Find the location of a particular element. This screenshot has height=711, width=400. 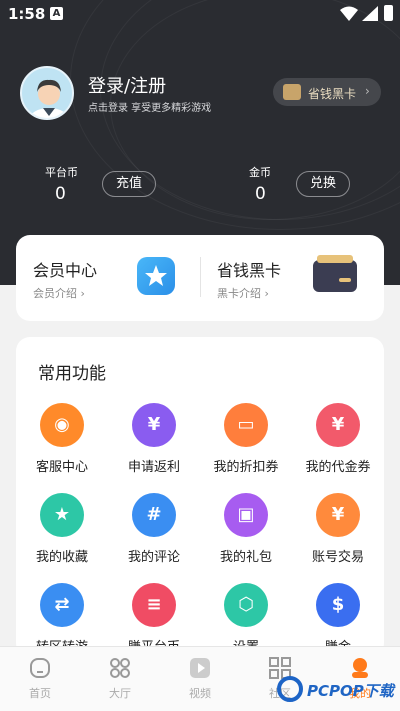

function-label: 账号交易 is located at coordinates (337, 557).